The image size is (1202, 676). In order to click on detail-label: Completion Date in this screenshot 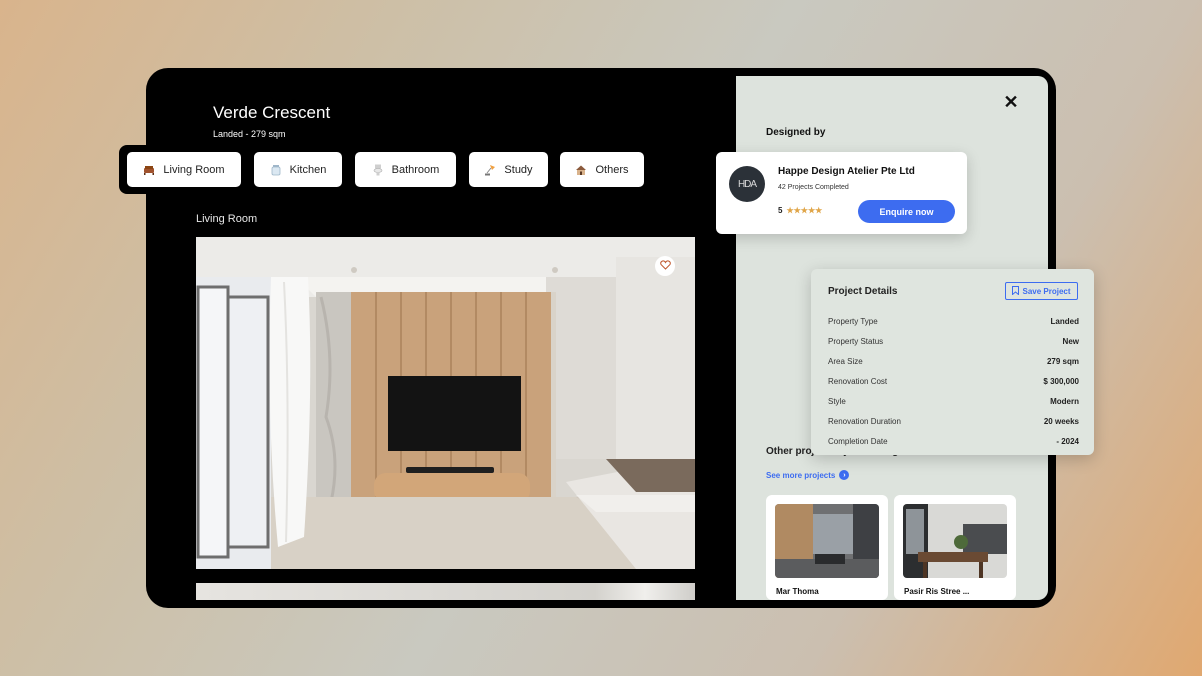, I will do `click(858, 441)`.